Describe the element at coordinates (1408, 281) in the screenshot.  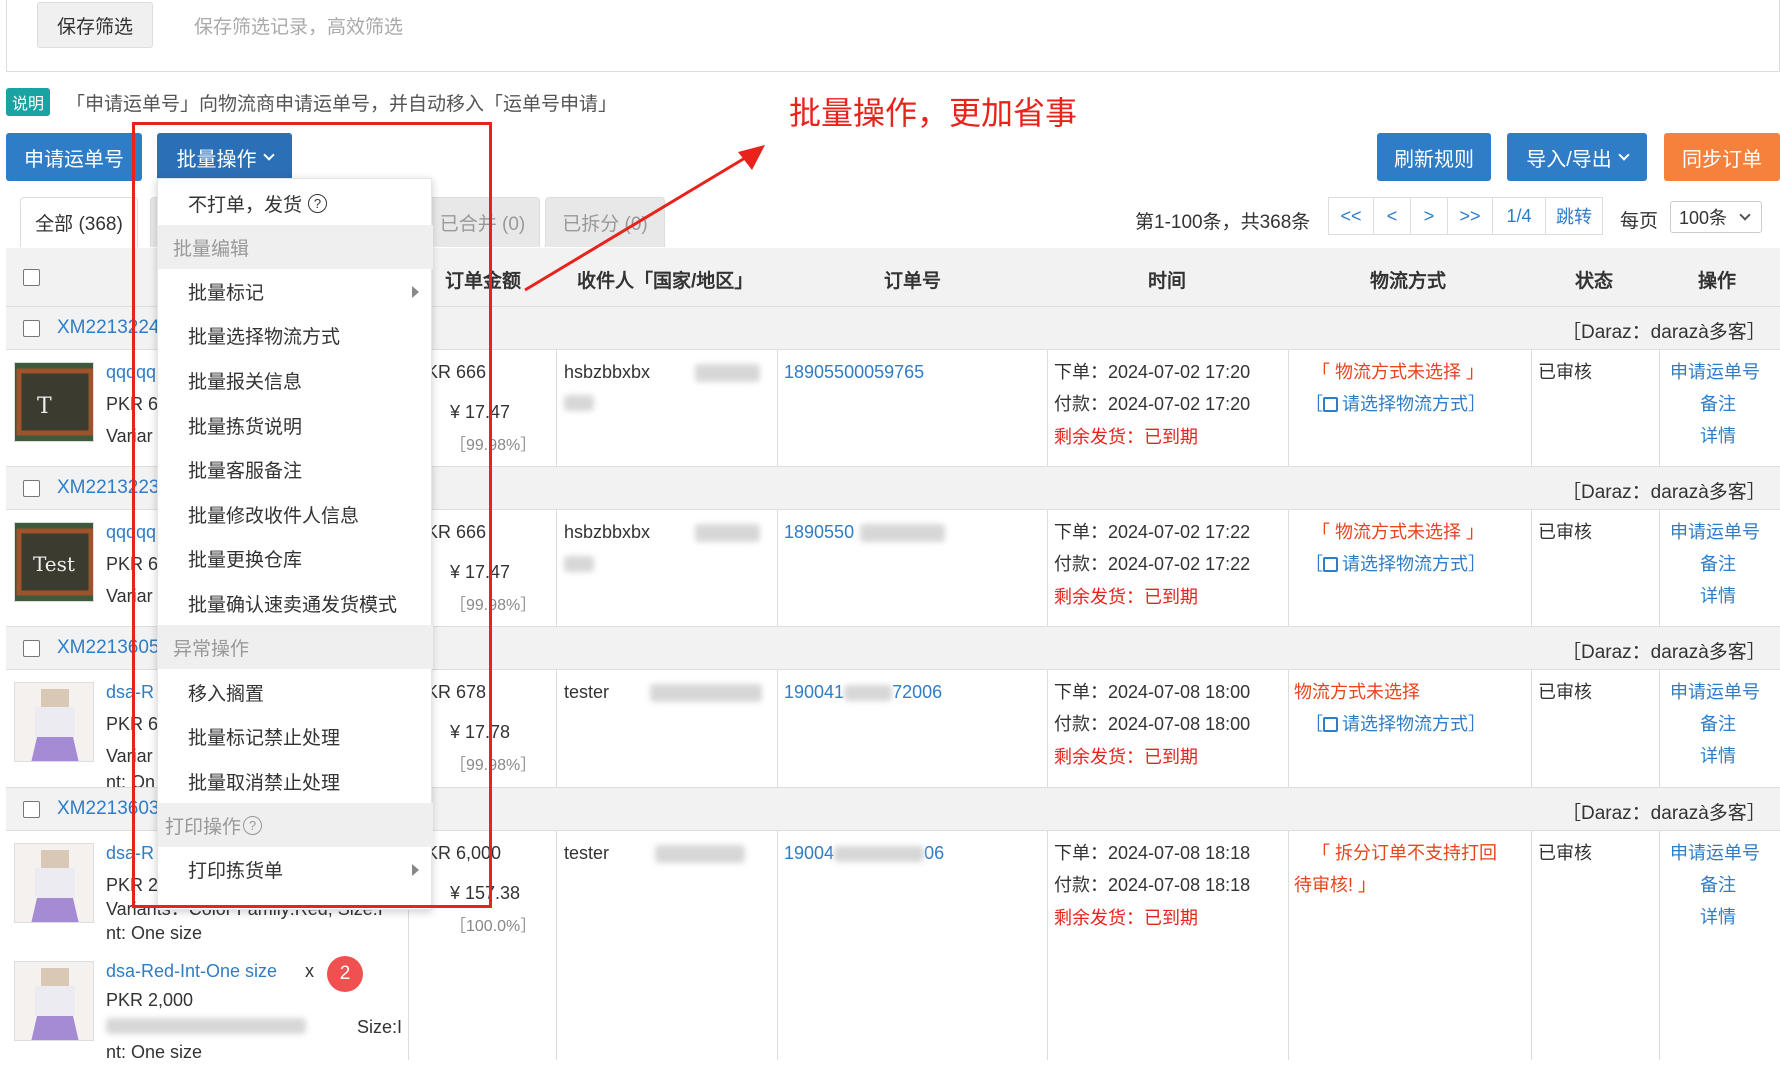
I see `header-logistics: 物流方式` at that location.